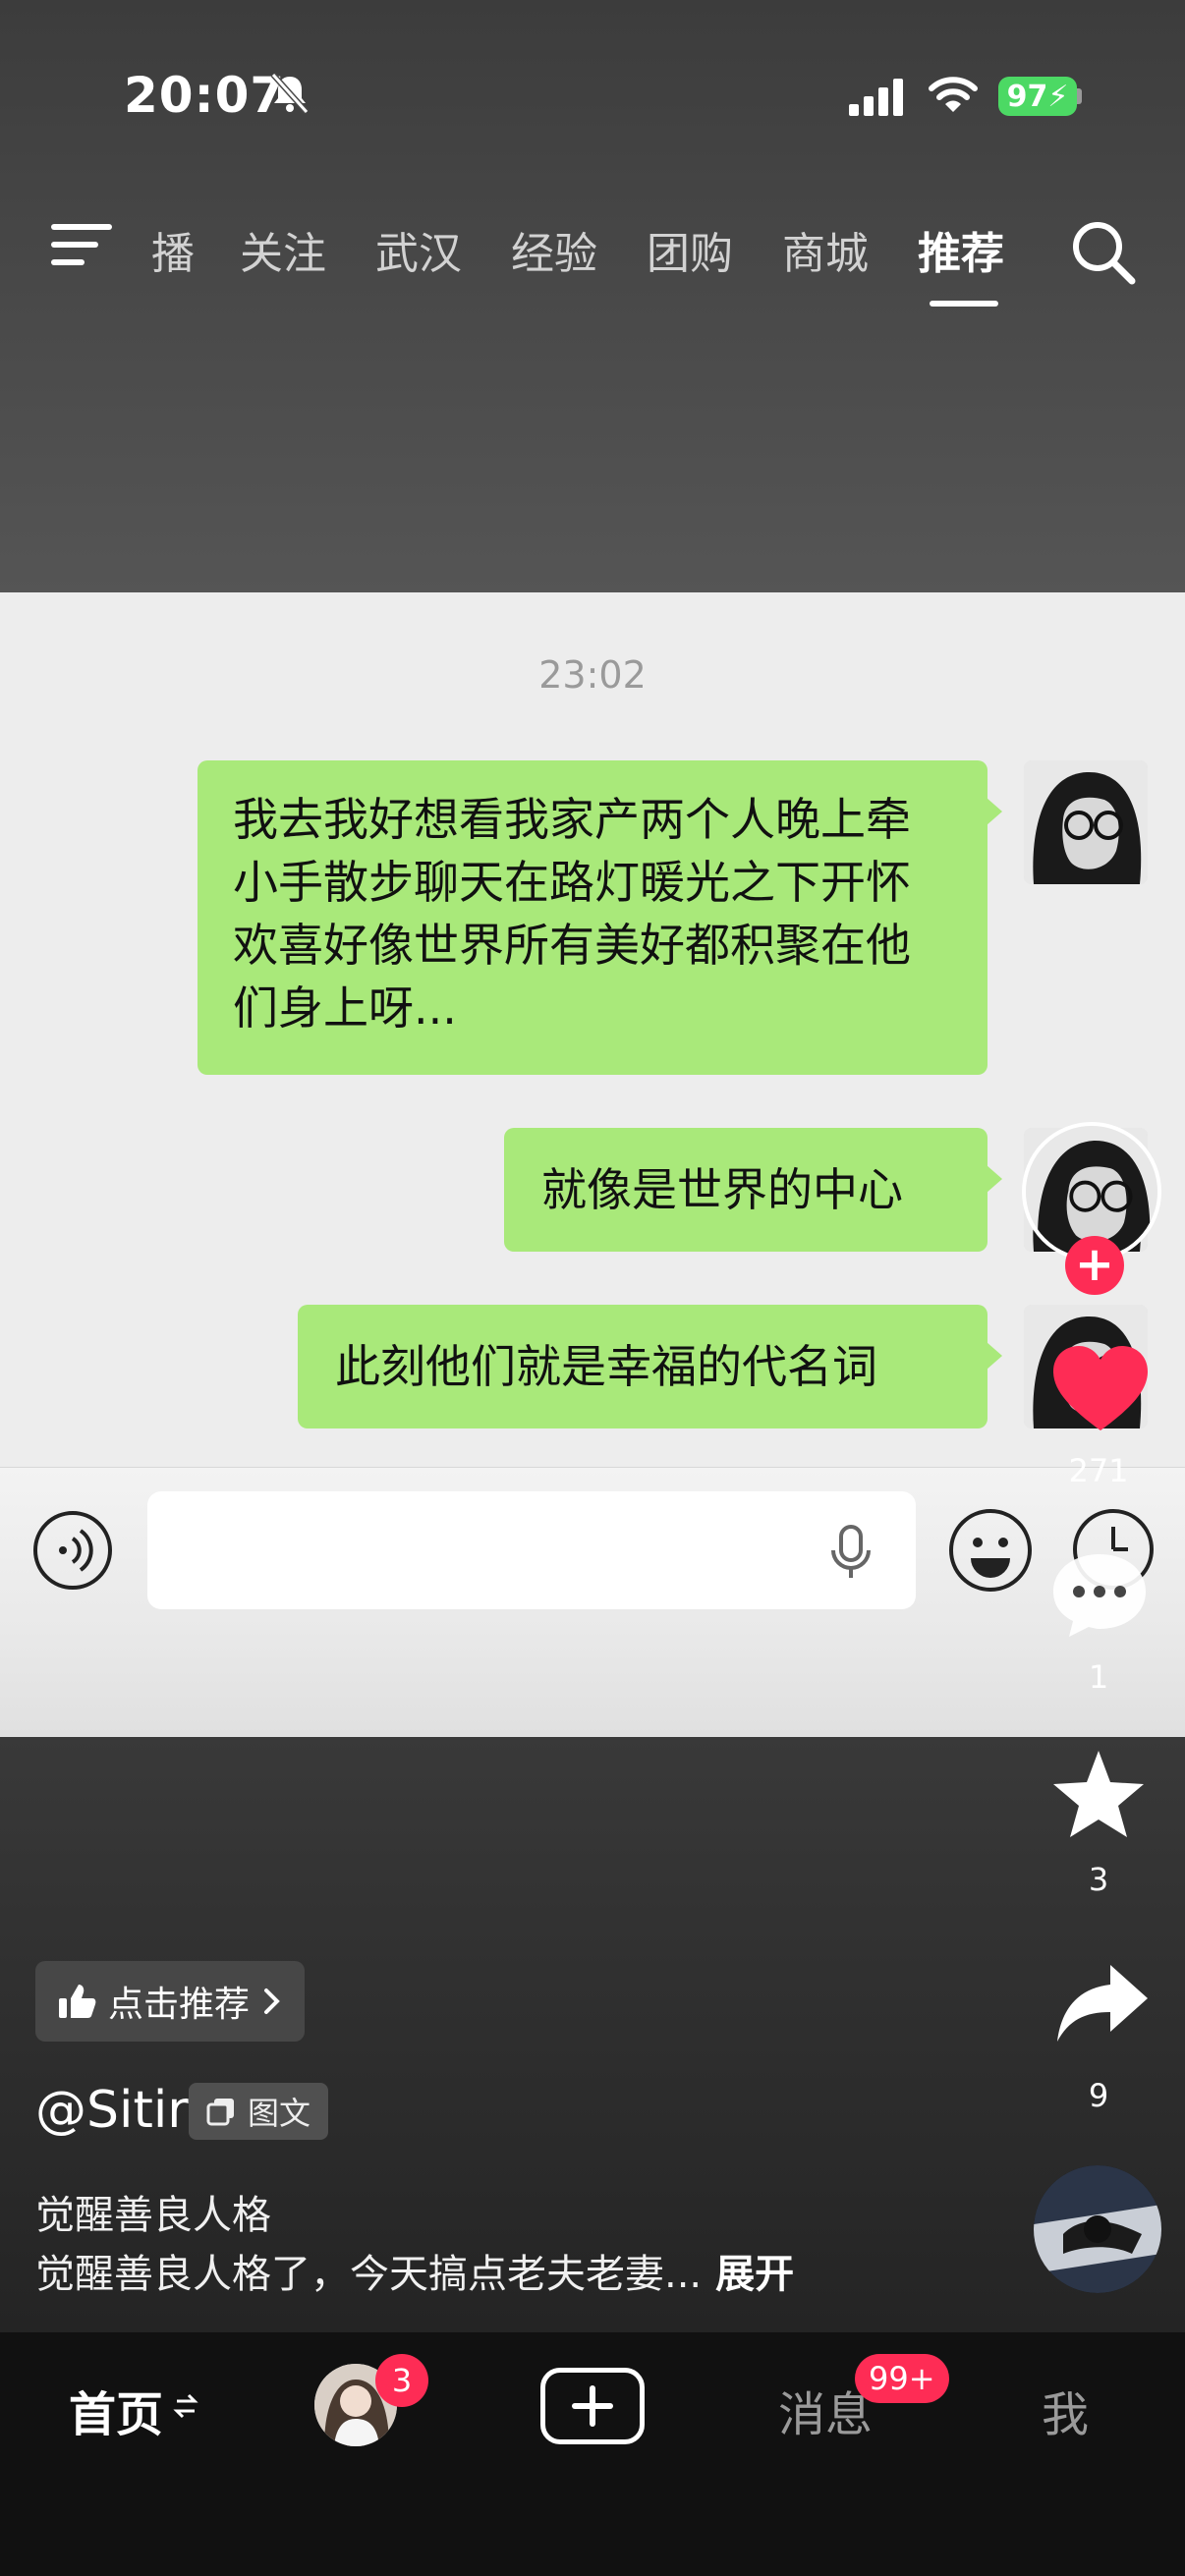 The image size is (1185, 2576). I want to click on battery-tip, so click(1080, 96).